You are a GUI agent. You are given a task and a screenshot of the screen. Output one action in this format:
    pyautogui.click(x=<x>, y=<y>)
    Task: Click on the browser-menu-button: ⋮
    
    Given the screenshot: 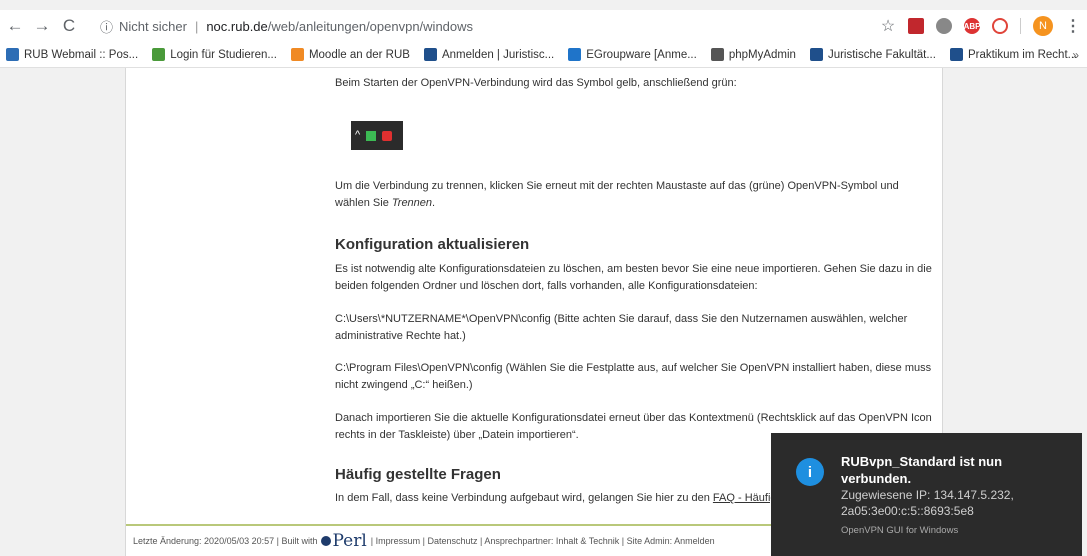 What is the action you would take?
    pyautogui.click(x=1073, y=26)
    